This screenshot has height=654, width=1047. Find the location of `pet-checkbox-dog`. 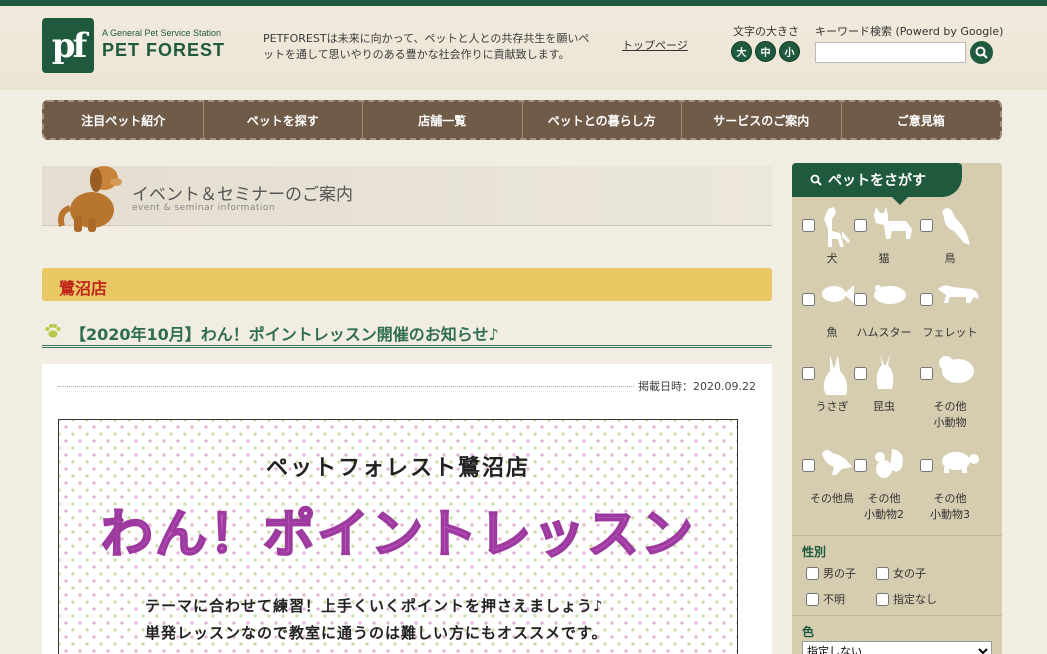

pet-checkbox-dog is located at coordinates (808, 225).